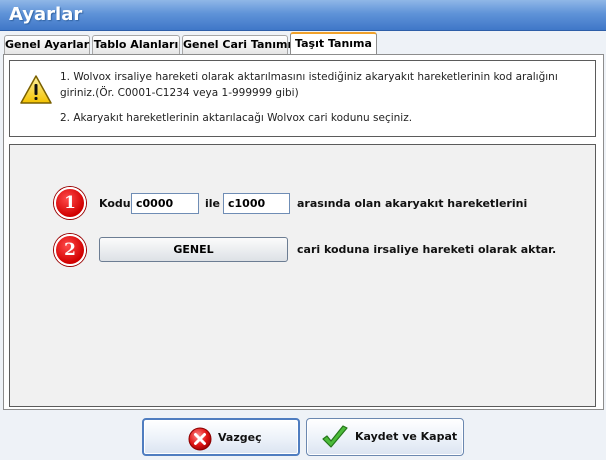  What do you see at coordinates (46, 14) in the screenshot?
I see `window-title: Ayarlar` at bounding box center [46, 14].